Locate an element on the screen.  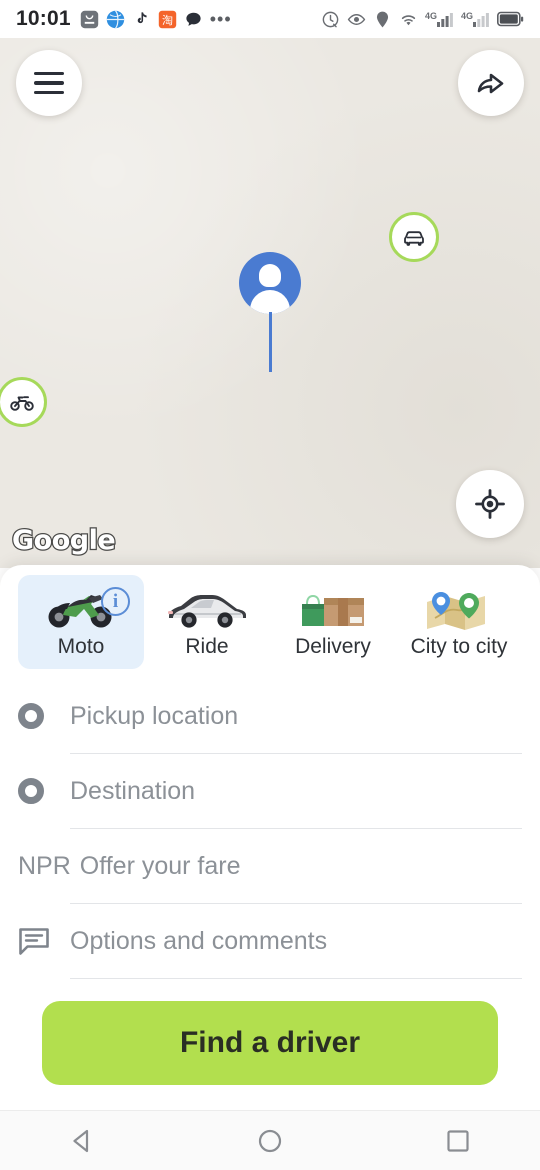
service-tabs: Moto i Ride Delivery City to city is located at coordinates (270, 617).